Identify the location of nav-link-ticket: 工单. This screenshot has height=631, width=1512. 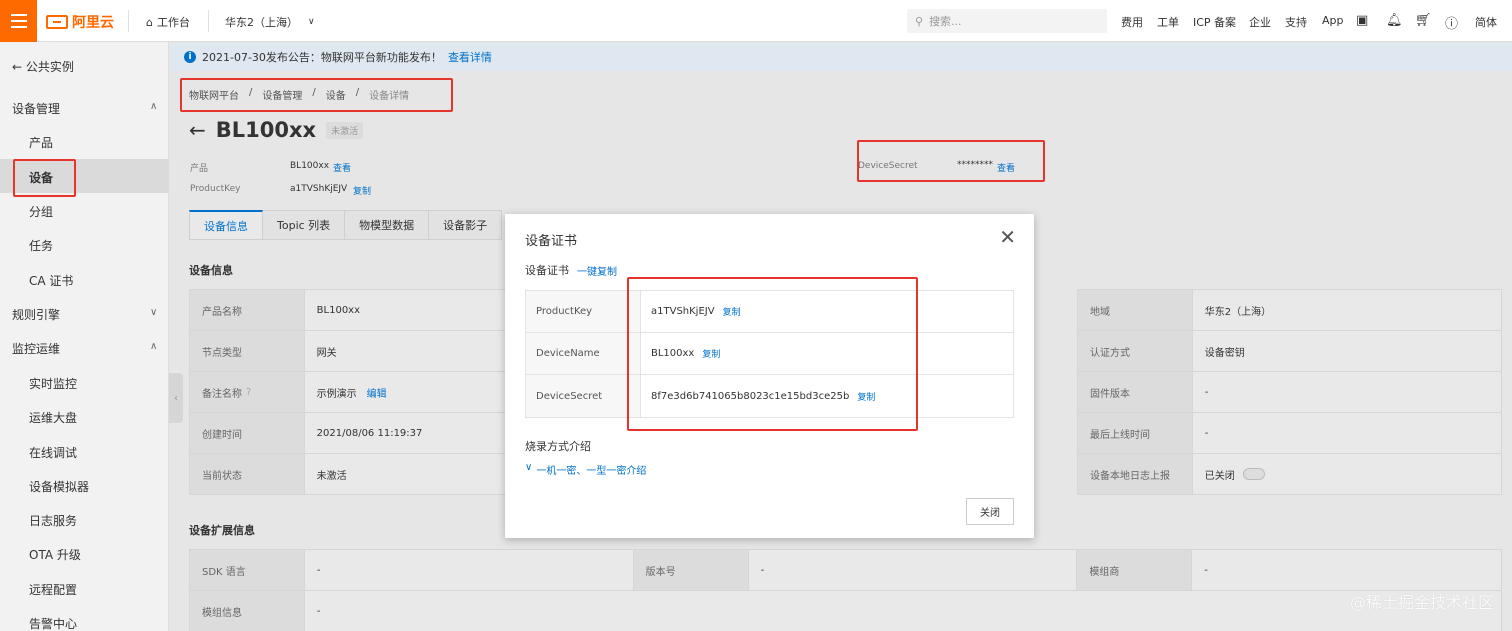
(1168, 22).